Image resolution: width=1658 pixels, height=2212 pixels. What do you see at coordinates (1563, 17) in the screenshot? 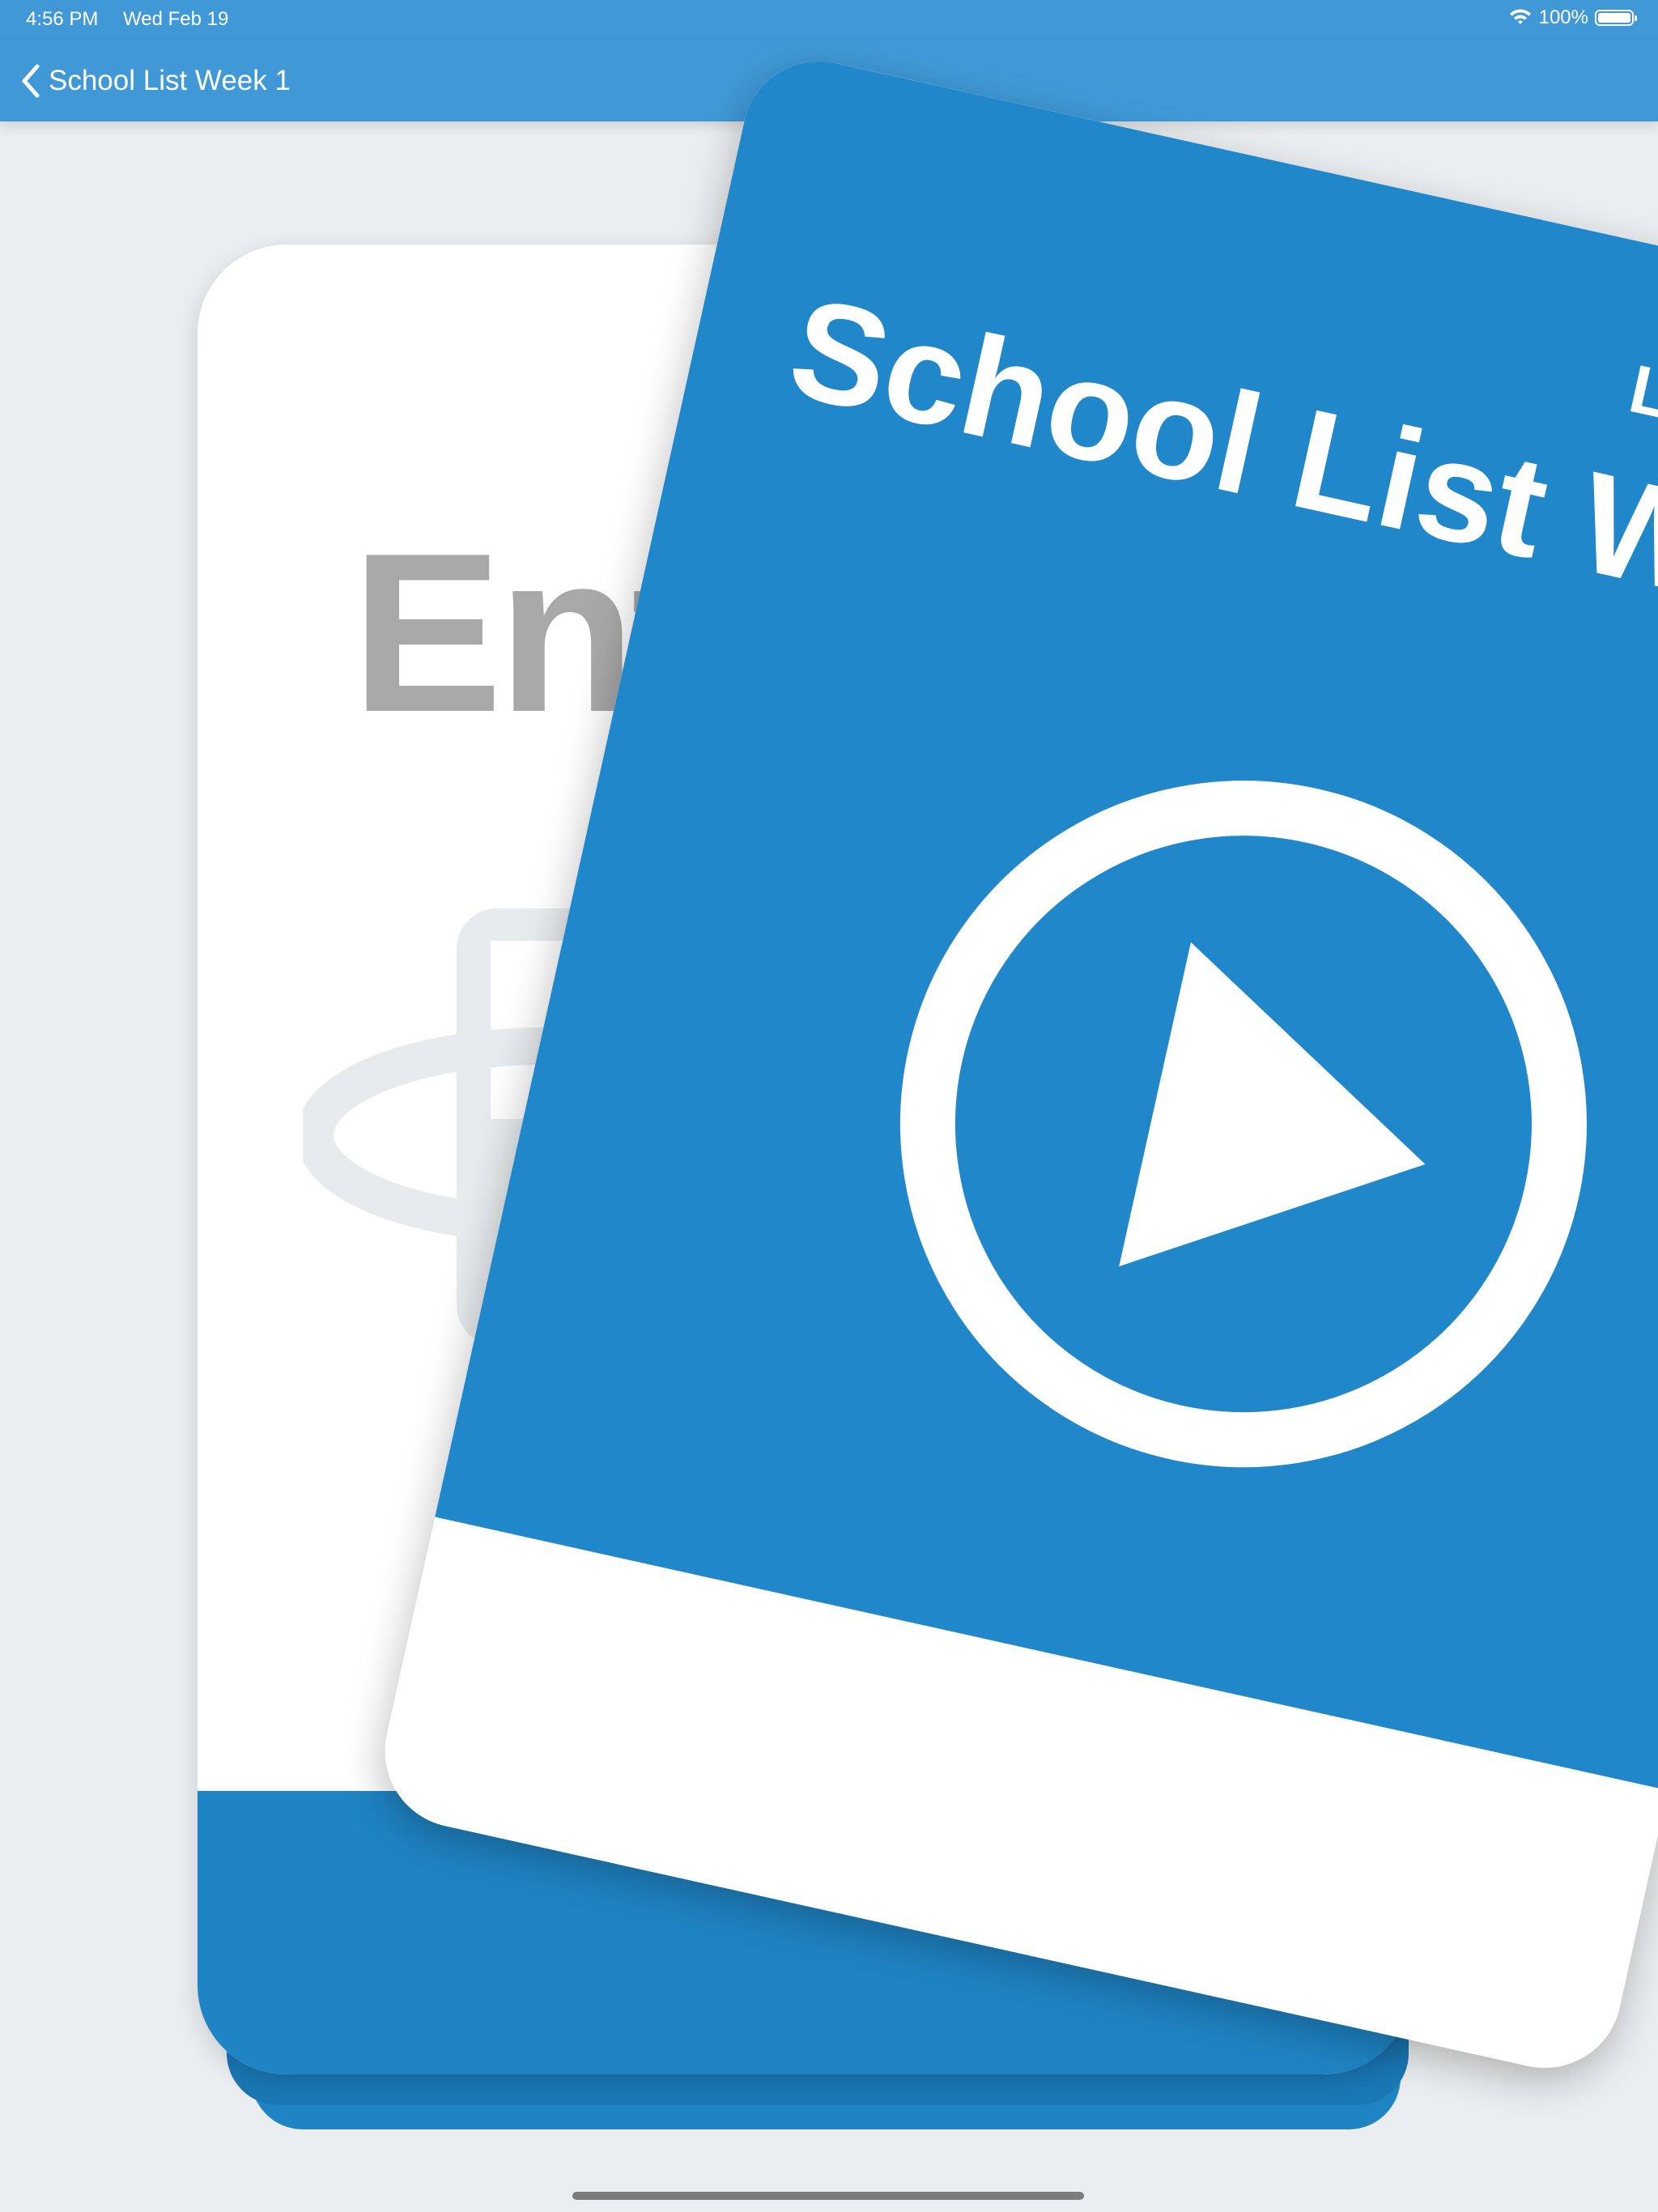
I see `battery-percent: 100%` at bounding box center [1563, 17].